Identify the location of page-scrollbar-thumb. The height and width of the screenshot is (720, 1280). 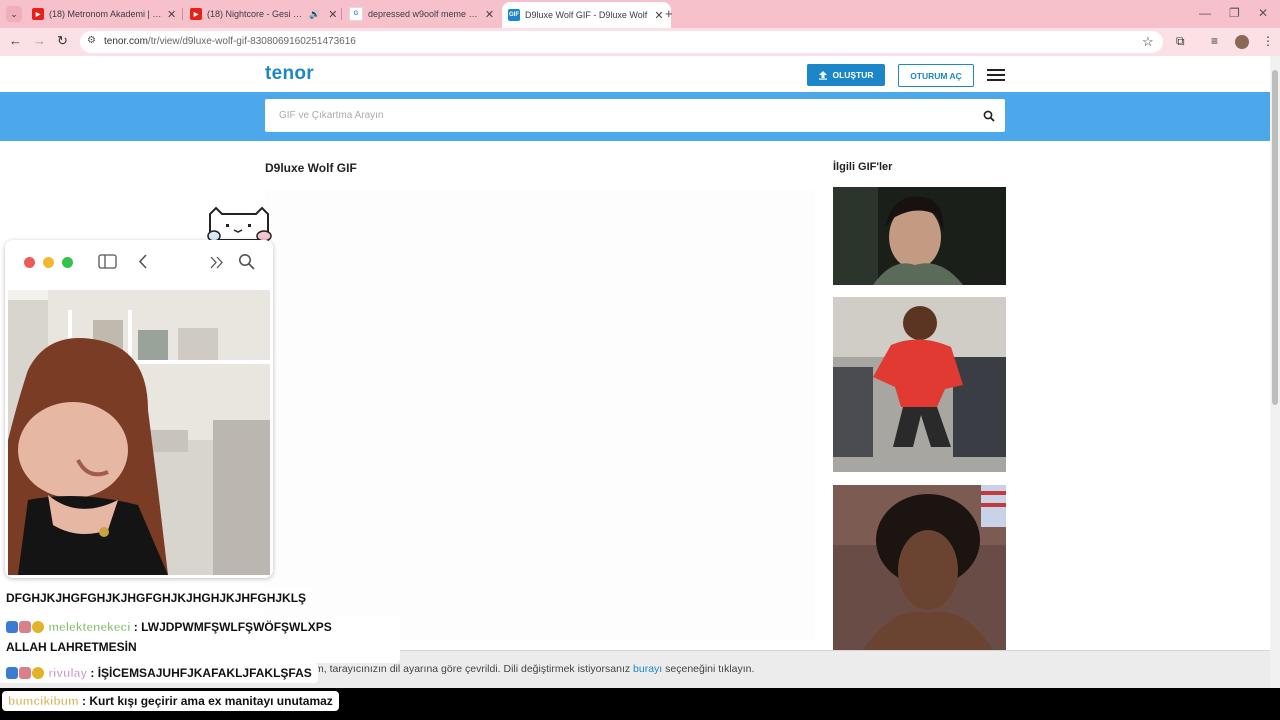
(1275, 237).